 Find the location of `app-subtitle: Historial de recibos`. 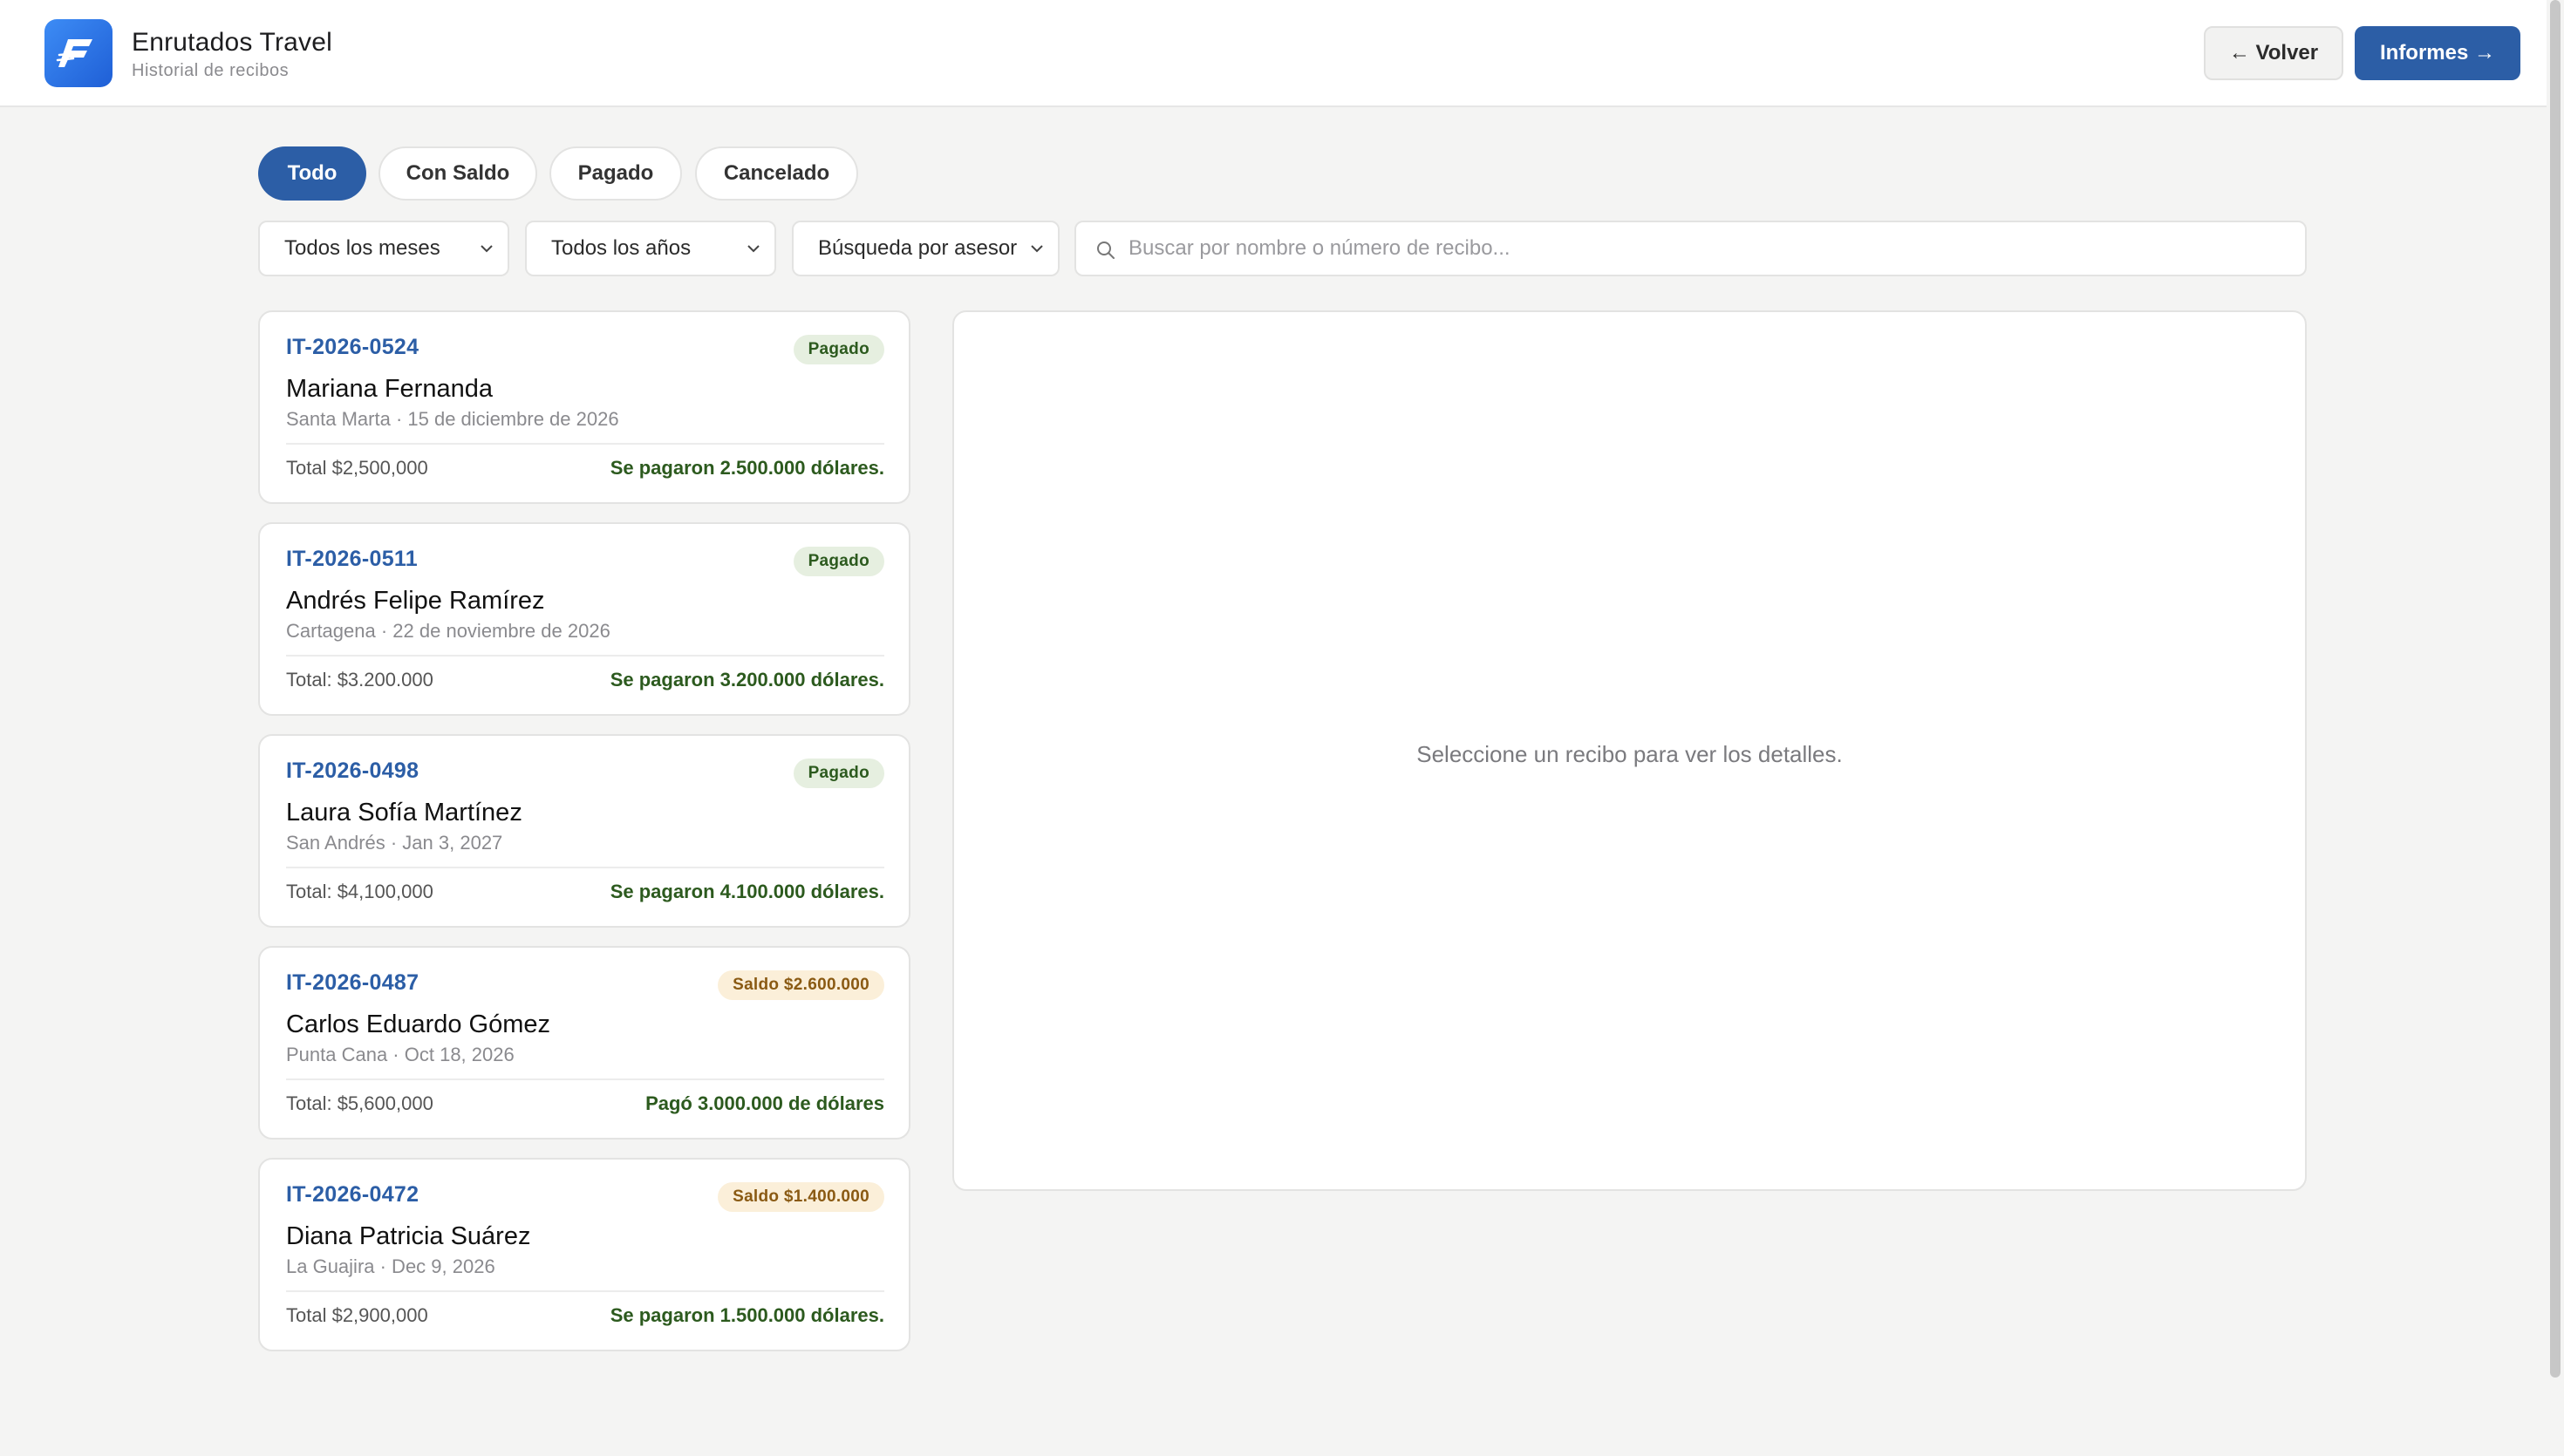

app-subtitle: Historial de recibos is located at coordinates (211, 70).